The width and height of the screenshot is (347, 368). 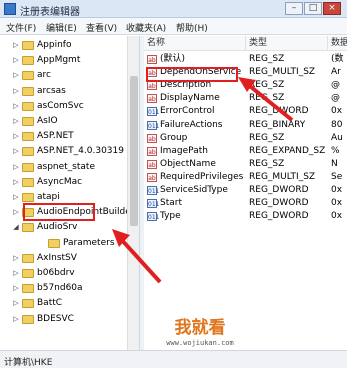 What do you see at coordinates (10, 9) in the screenshot?
I see `regedit-app-icon` at bounding box center [10, 9].